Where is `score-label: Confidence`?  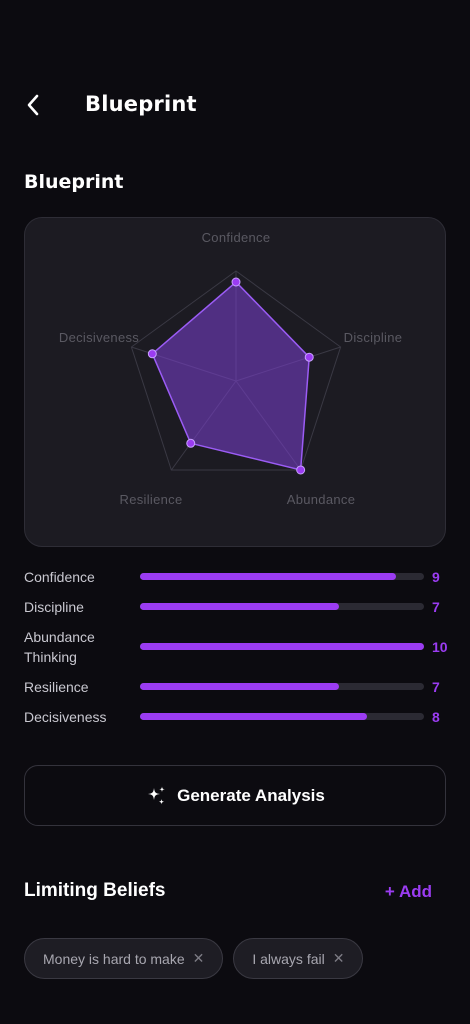
score-label: Confidence is located at coordinates (59, 577).